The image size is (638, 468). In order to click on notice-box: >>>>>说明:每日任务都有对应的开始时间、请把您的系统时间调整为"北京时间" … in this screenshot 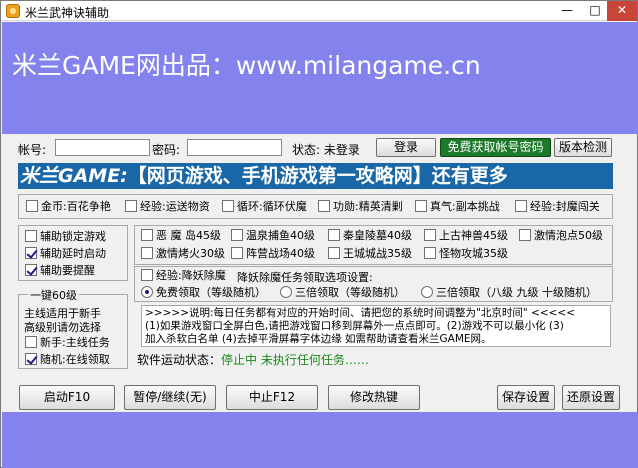, I will do `click(376, 326)`.